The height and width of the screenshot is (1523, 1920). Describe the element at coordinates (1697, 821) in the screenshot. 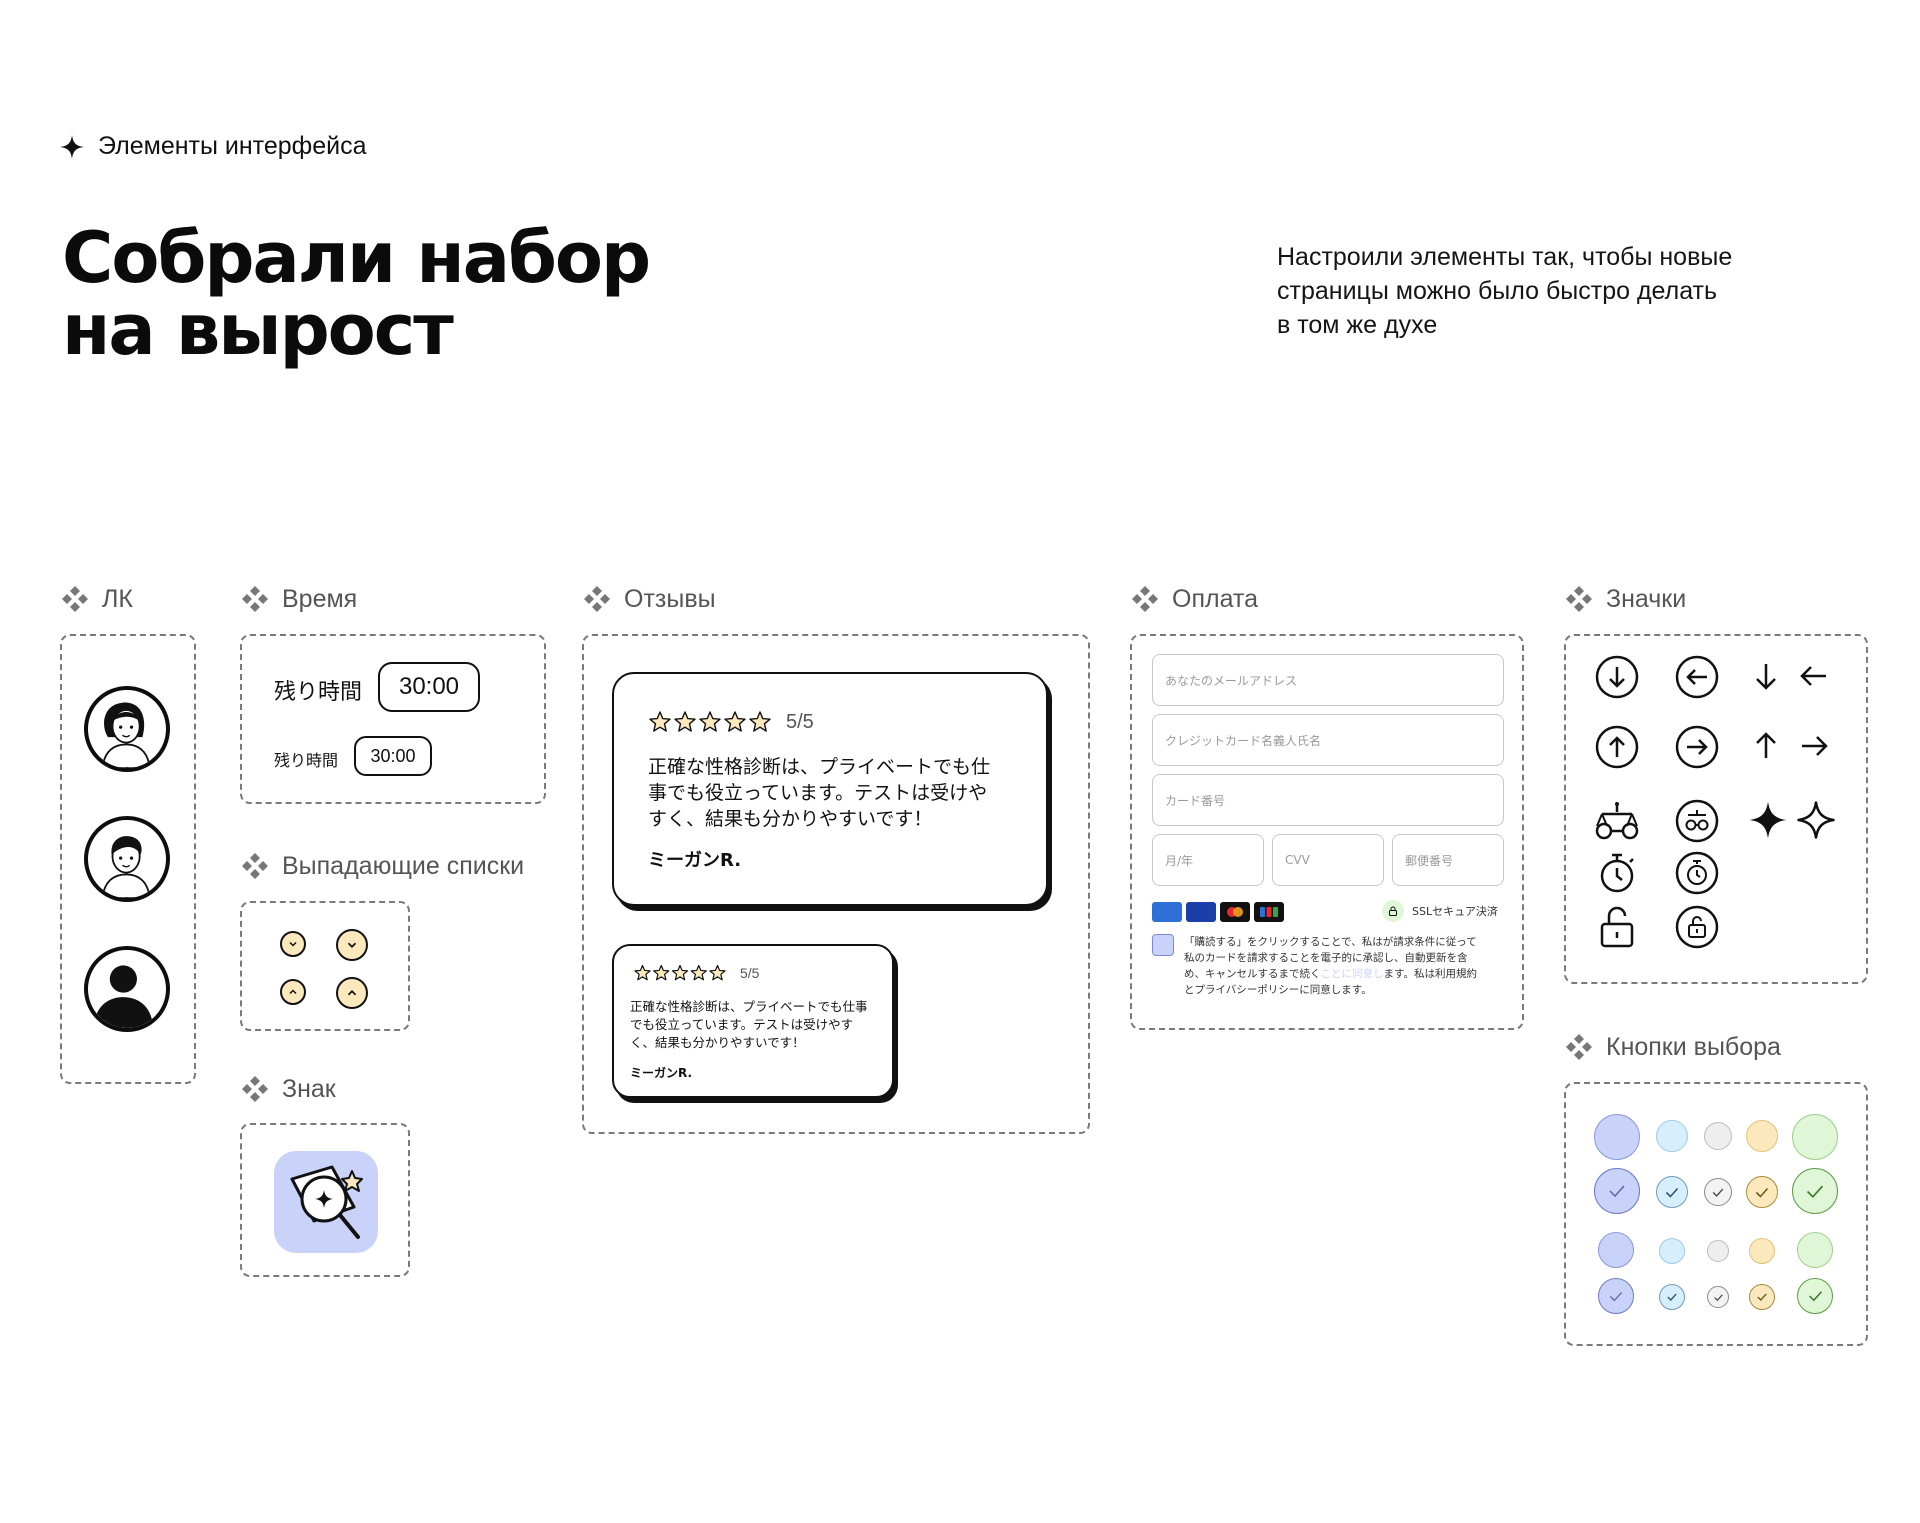

I see `scales-circle-icon` at that location.